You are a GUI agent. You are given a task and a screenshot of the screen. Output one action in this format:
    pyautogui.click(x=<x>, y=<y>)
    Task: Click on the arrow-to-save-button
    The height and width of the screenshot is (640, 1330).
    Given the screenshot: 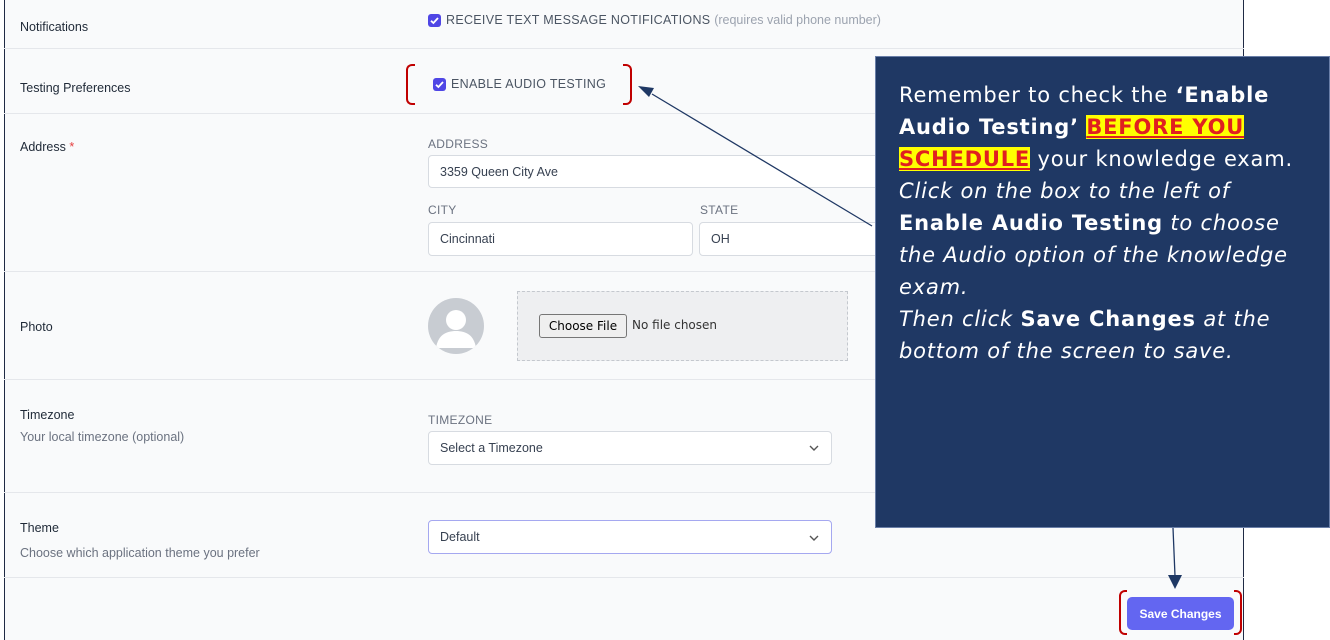 What is the action you would take?
    pyautogui.click(x=1174, y=552)
    